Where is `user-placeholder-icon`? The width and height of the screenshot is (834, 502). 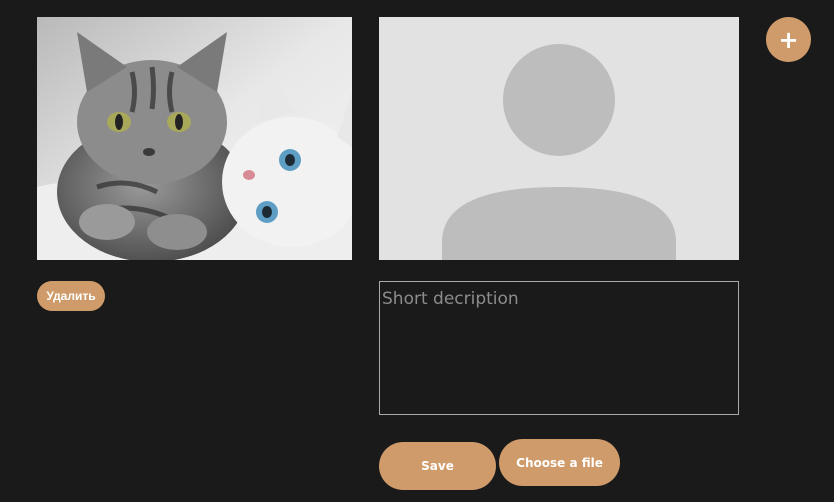 user-placeholder-icon is located at coordinates (559, 152).